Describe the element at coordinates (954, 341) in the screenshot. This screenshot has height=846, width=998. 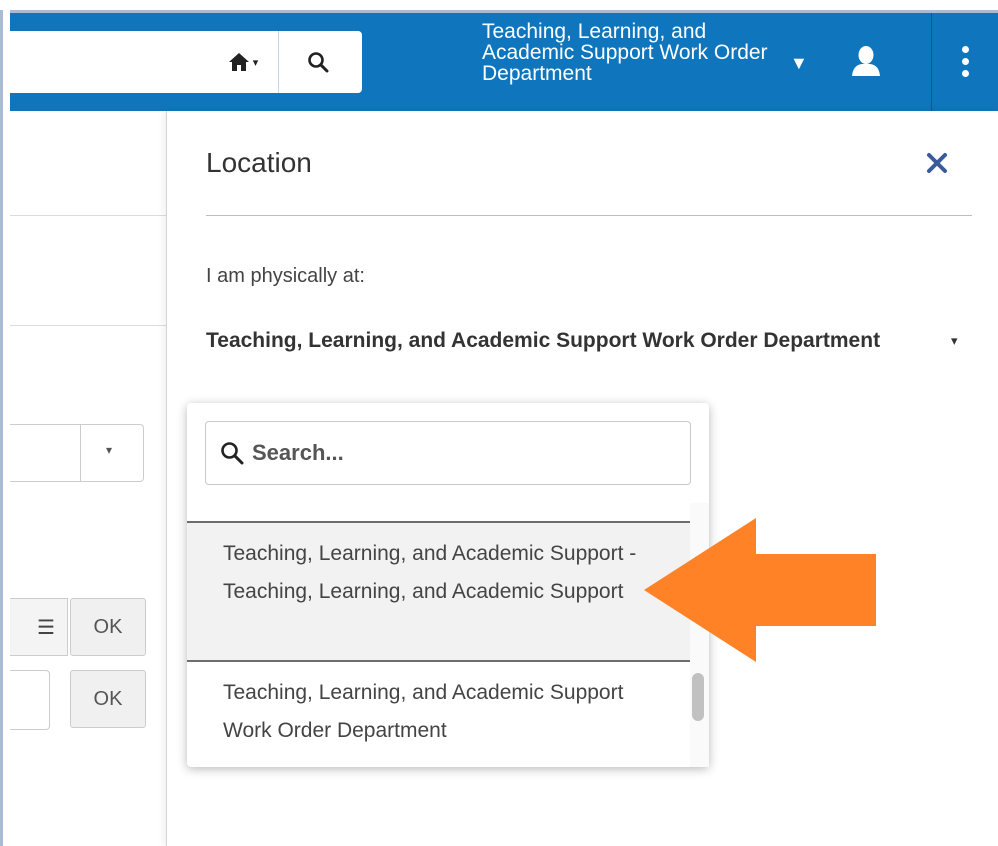
I see `location-select-caret: ▾` at that location.